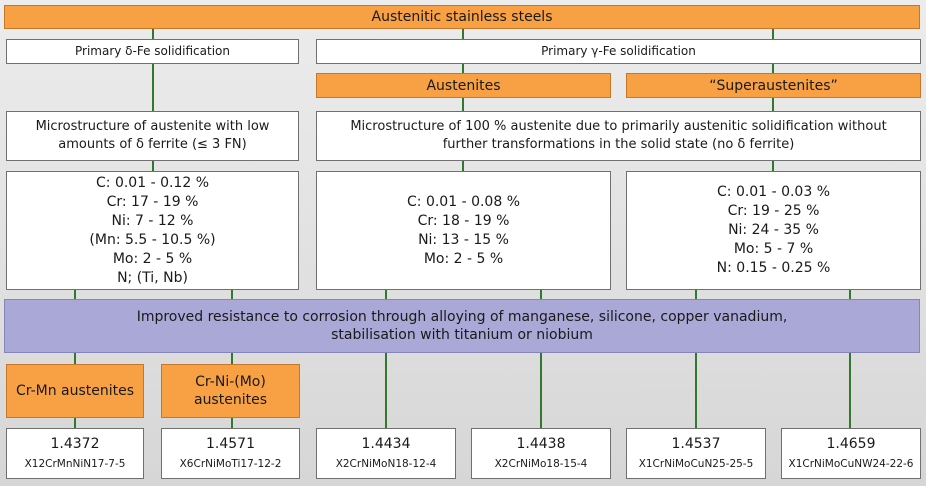 This screenshot has height=486, width=926. Describe the element at coordinates (230, 400) in the screenshot. I see `subtype-cr-ni-mo-label: austenites` at that location.